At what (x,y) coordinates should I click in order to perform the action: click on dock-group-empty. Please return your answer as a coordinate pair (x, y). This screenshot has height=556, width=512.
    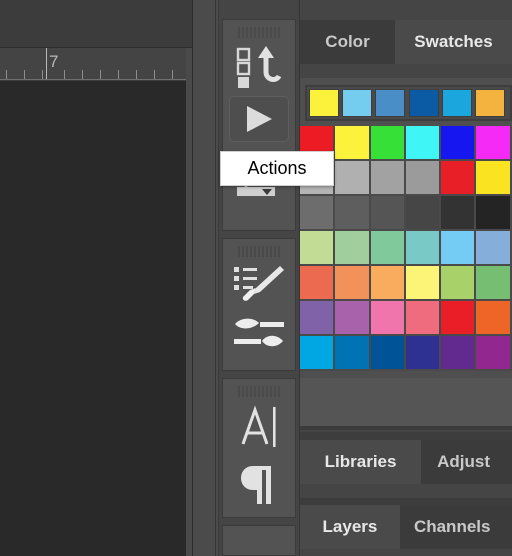
    Looking at the image, I should click on (259, 540).